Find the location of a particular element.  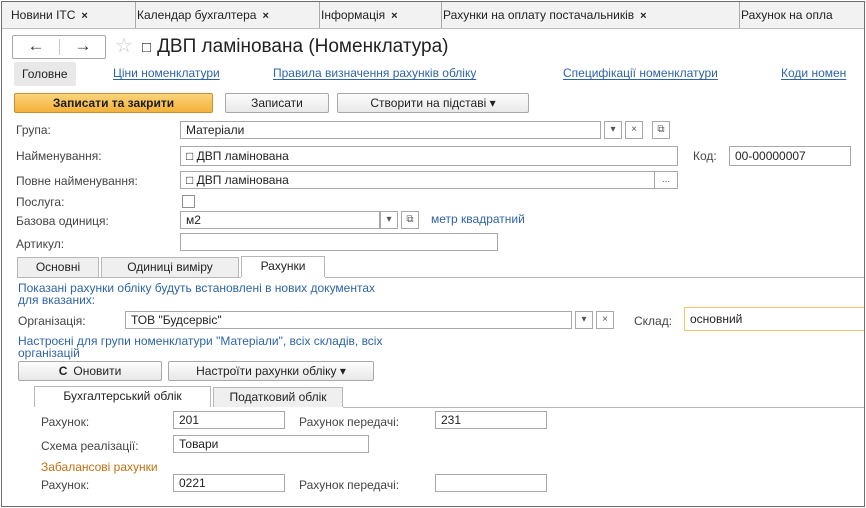

account-rules-link: Правила визначення рахунків обліку is located at coordinates (374, 73).